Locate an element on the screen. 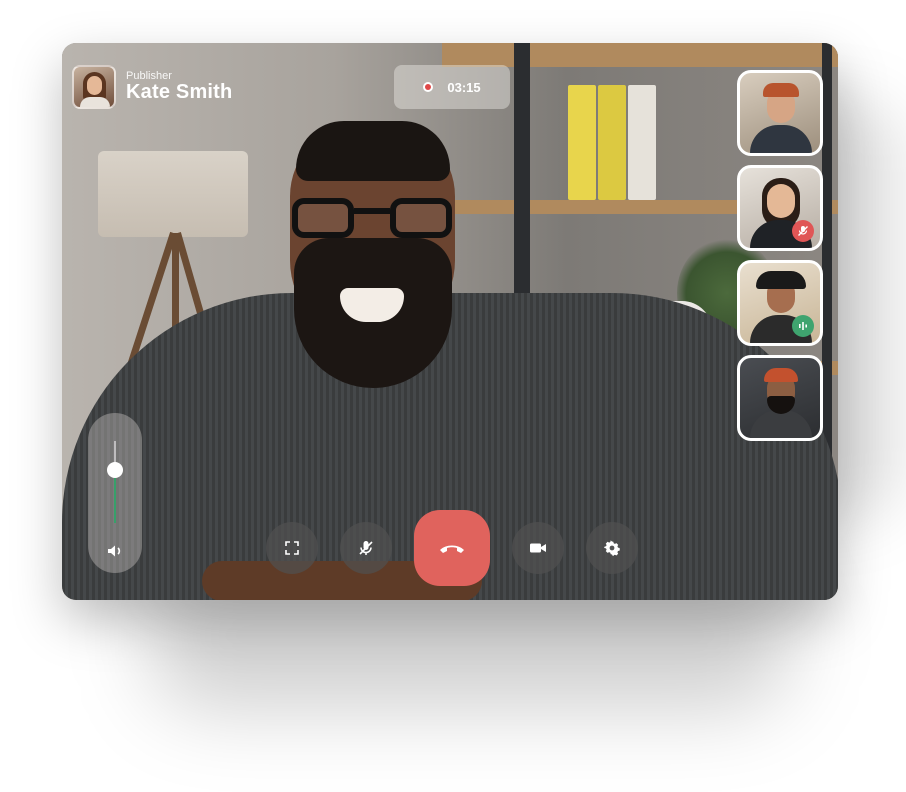  publisher-role: Publisher is located at coordinates (149, 75).